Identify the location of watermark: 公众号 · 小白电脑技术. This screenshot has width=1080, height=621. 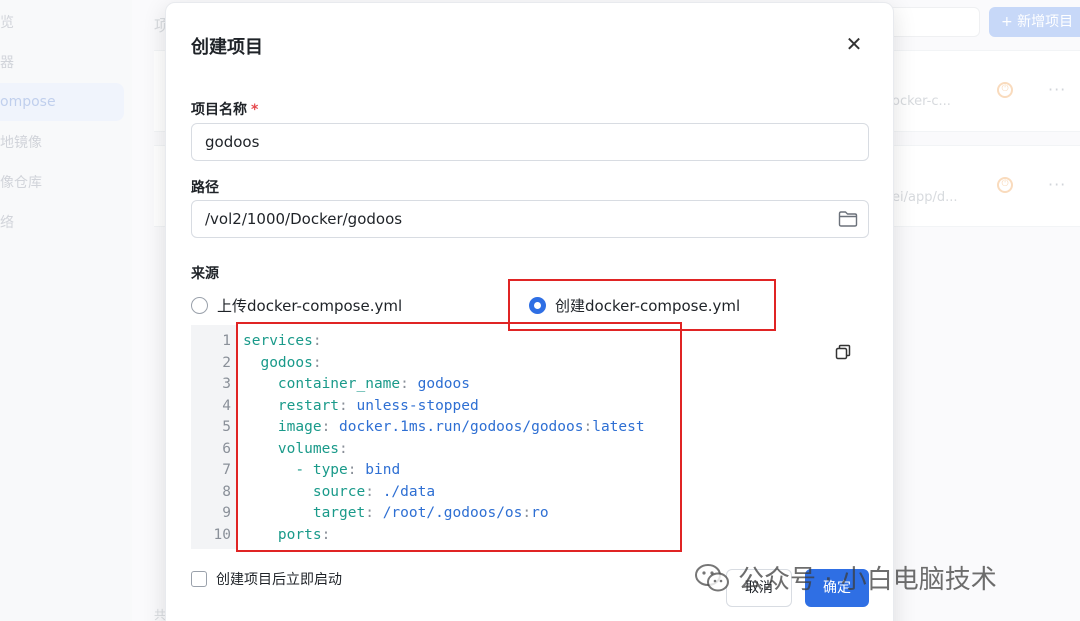
(845, 577).